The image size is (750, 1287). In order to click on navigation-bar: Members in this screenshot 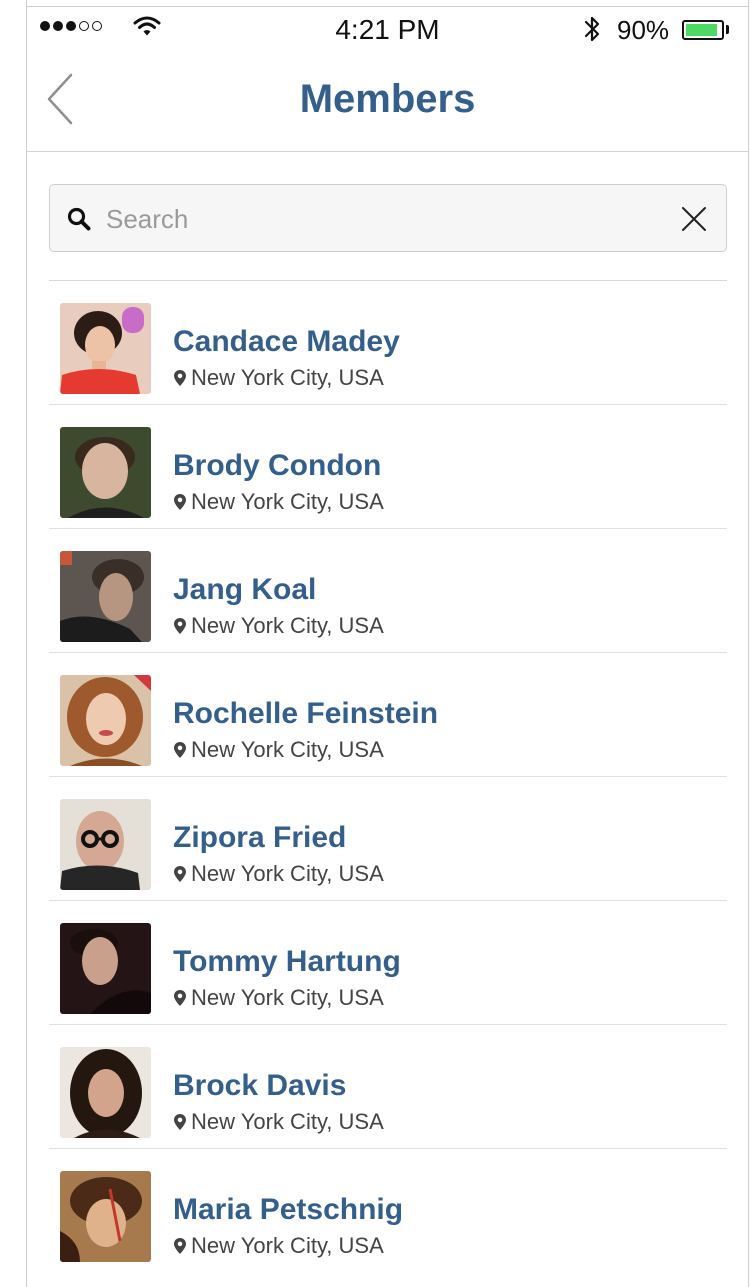, I will do `click(387, 100)`.